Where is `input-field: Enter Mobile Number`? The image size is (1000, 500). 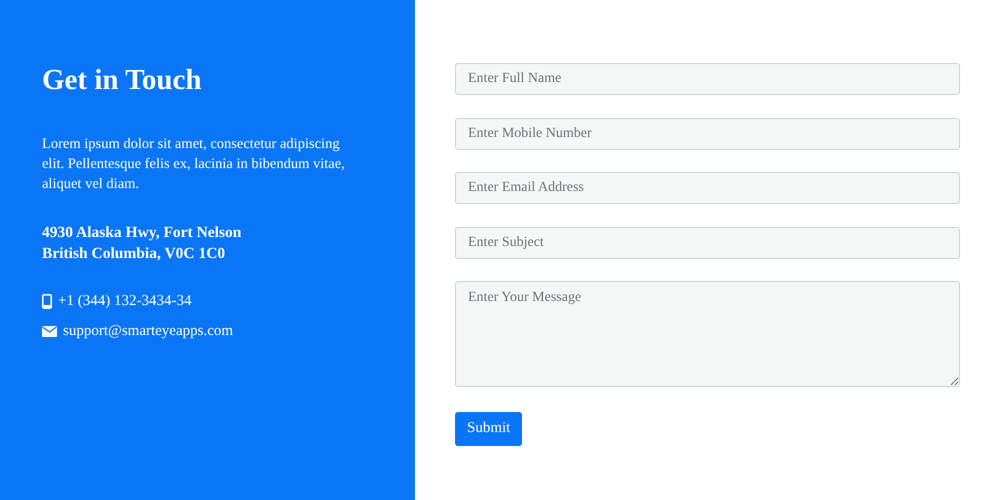
input-field: Enter Mobile Number is located at coordinates (707, 134).